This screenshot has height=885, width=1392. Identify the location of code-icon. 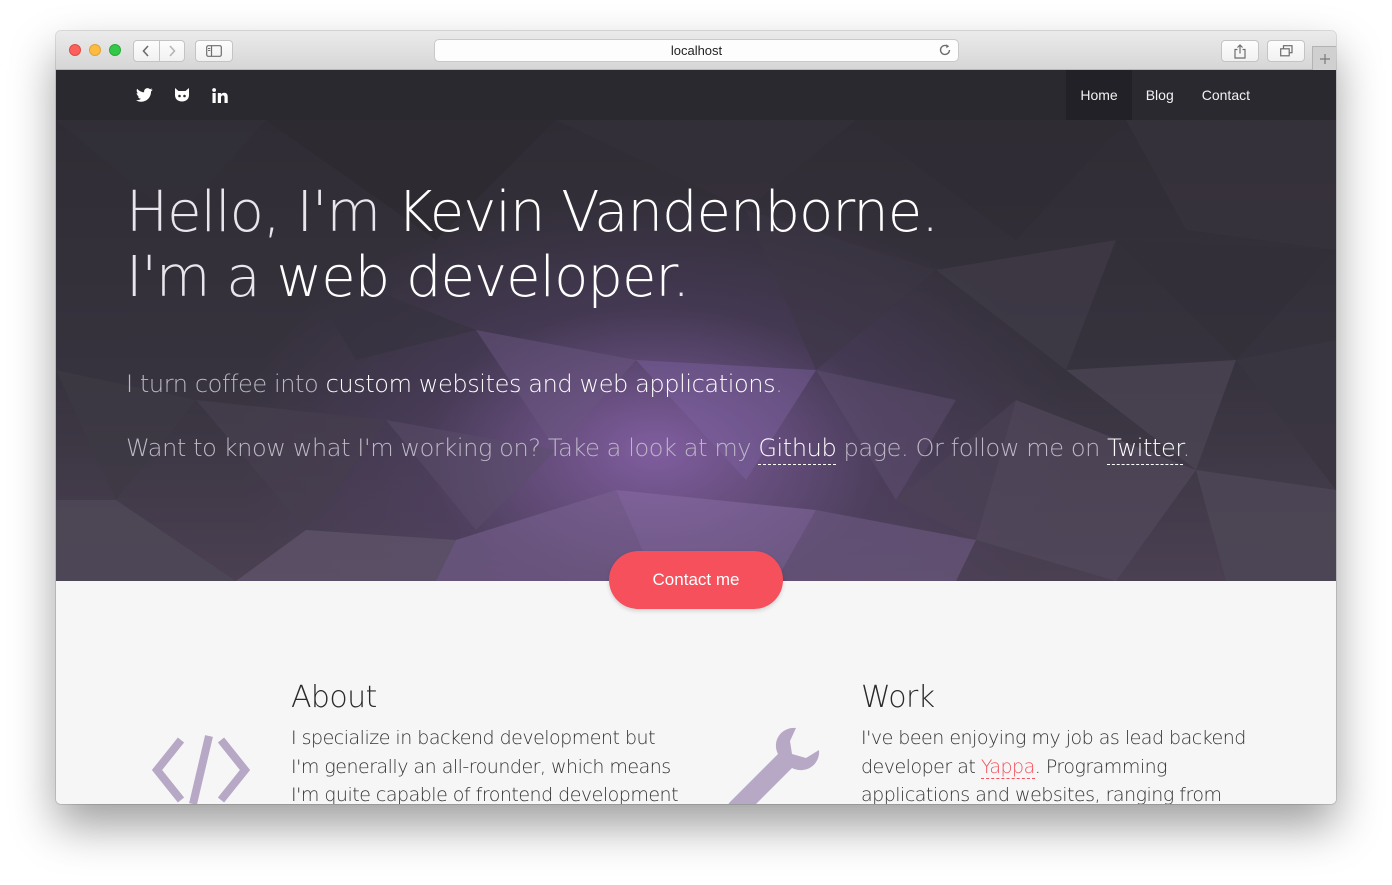
(201, 769).